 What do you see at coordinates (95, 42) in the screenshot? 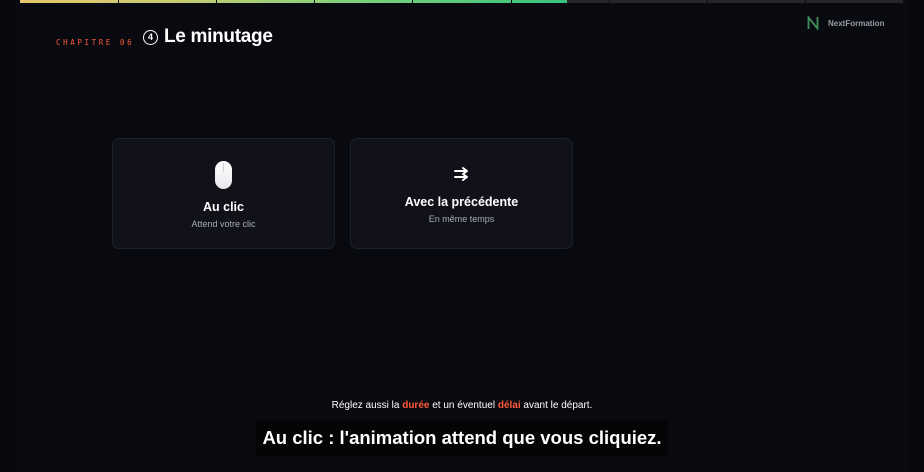
I see `chapter-label: CHAPITRE 06` at bounding box center [95, 42].